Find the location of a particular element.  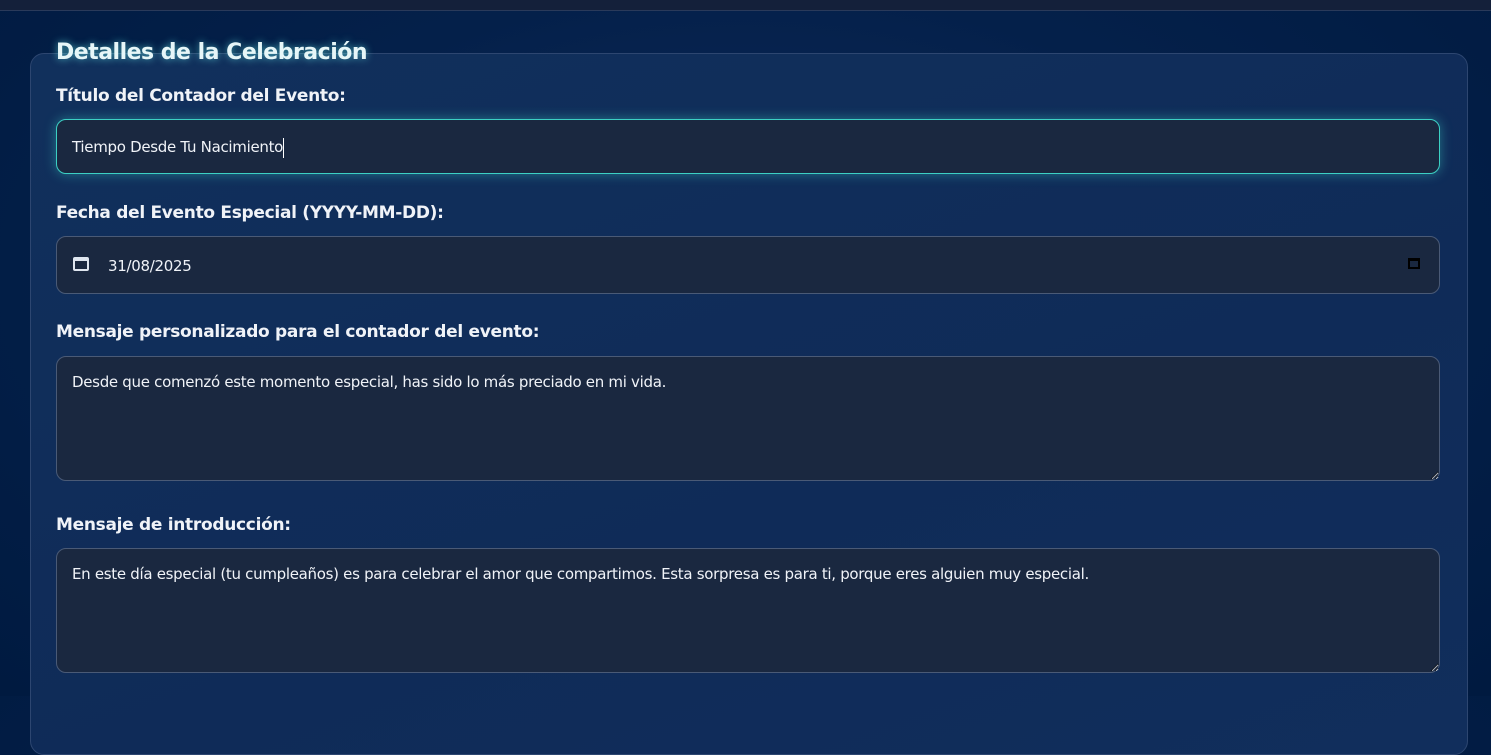

top-bar is located at coordinates (745, 5).